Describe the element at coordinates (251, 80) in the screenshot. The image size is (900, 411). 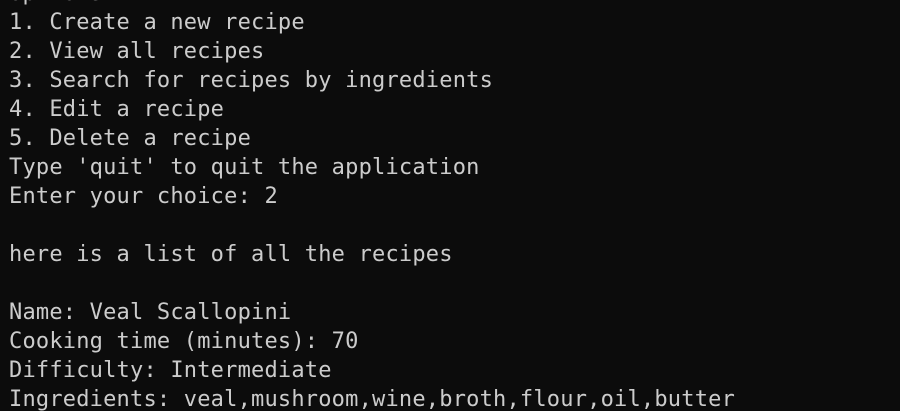
I see `menu-option-search-recipes: 3. Search for recipes by ingredients` at that location.